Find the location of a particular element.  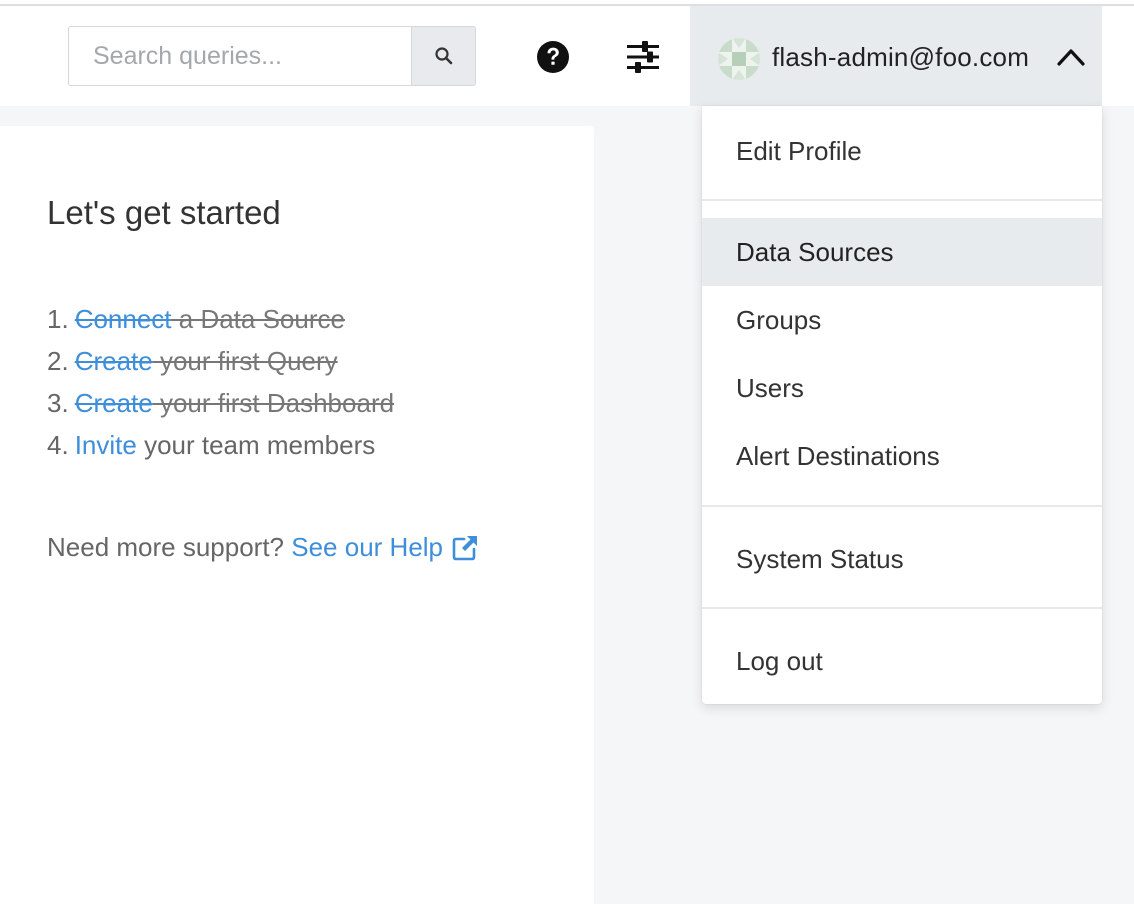

invite-link: Invite is located at coordinates (106, 445).